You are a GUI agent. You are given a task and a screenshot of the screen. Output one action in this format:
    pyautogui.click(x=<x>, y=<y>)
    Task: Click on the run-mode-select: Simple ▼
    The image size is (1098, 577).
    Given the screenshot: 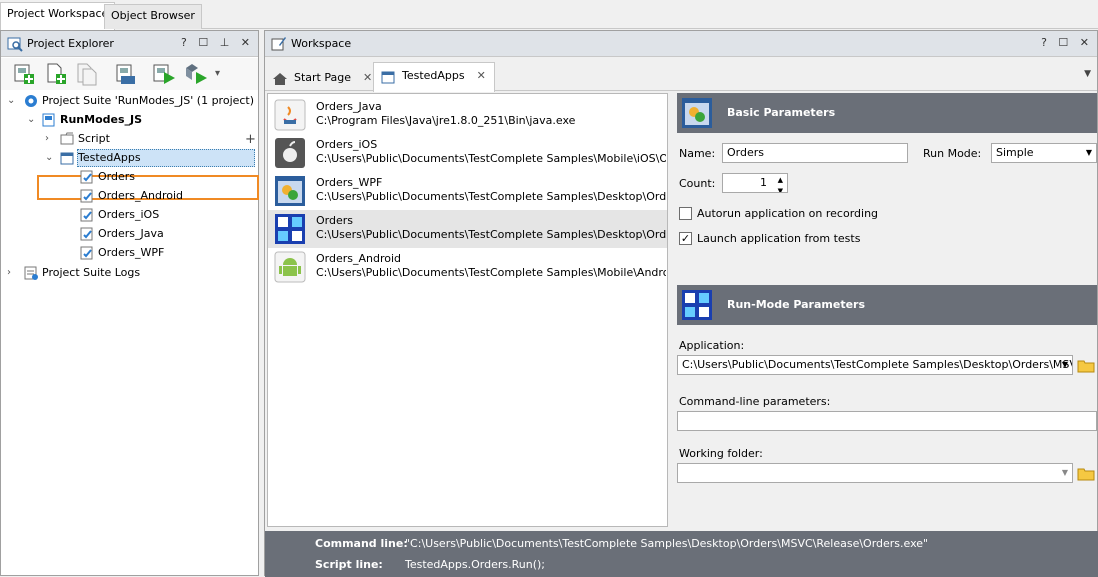 What is the action you would take?
    pyautogui.click(x=1044, y=153)
    